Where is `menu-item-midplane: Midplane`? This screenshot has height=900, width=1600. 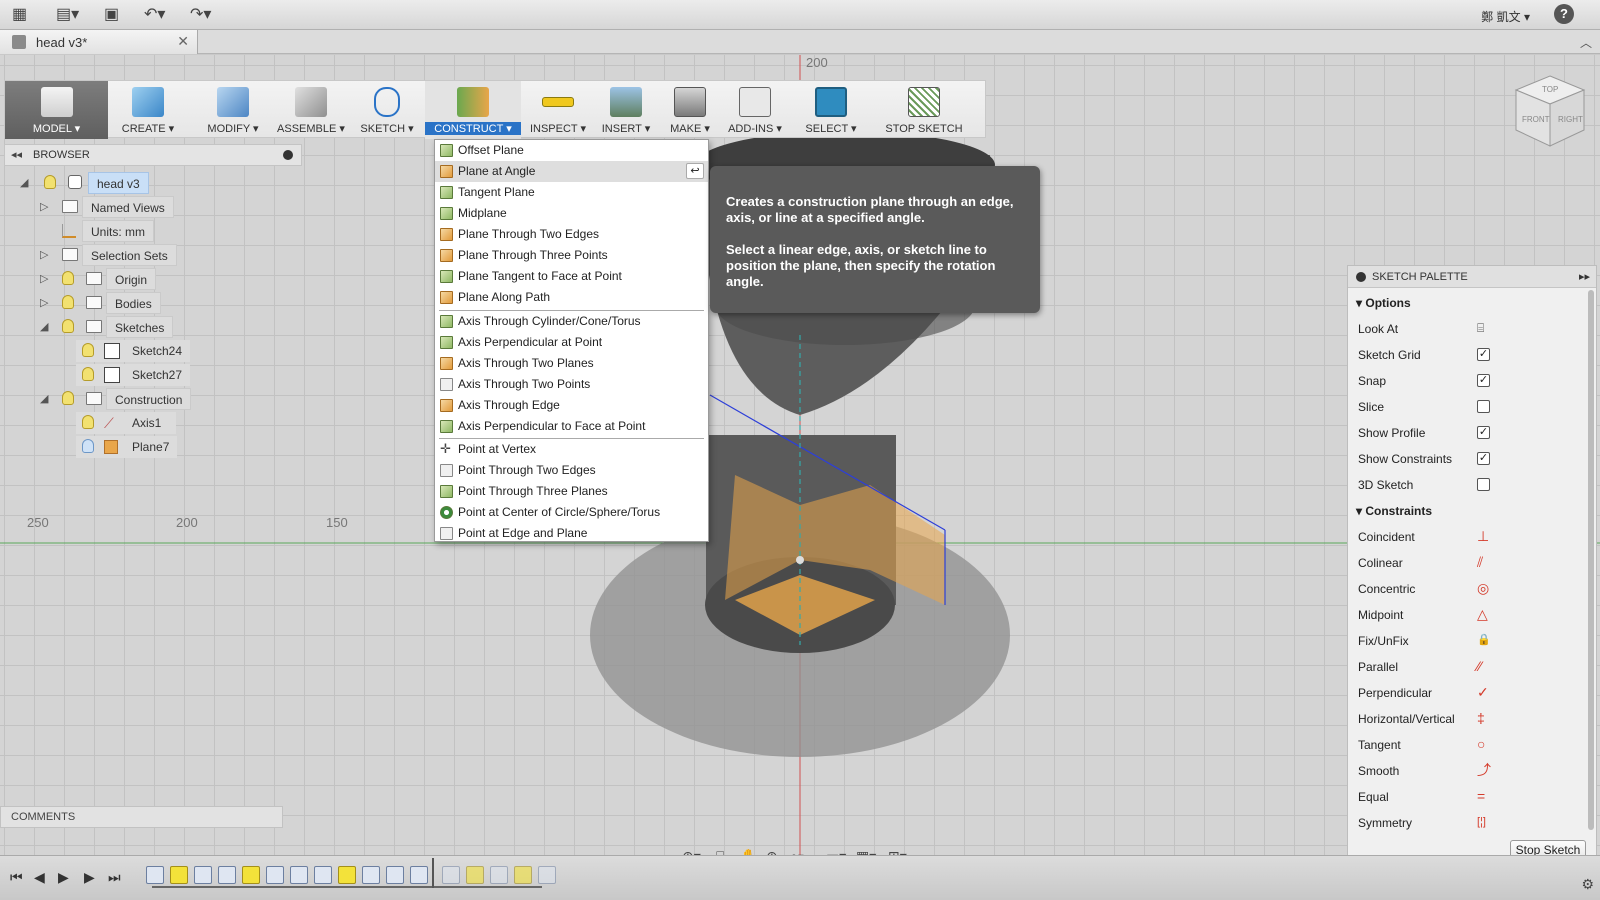 menu-item-midplane: Midplane is located at coordinates (571, 213).